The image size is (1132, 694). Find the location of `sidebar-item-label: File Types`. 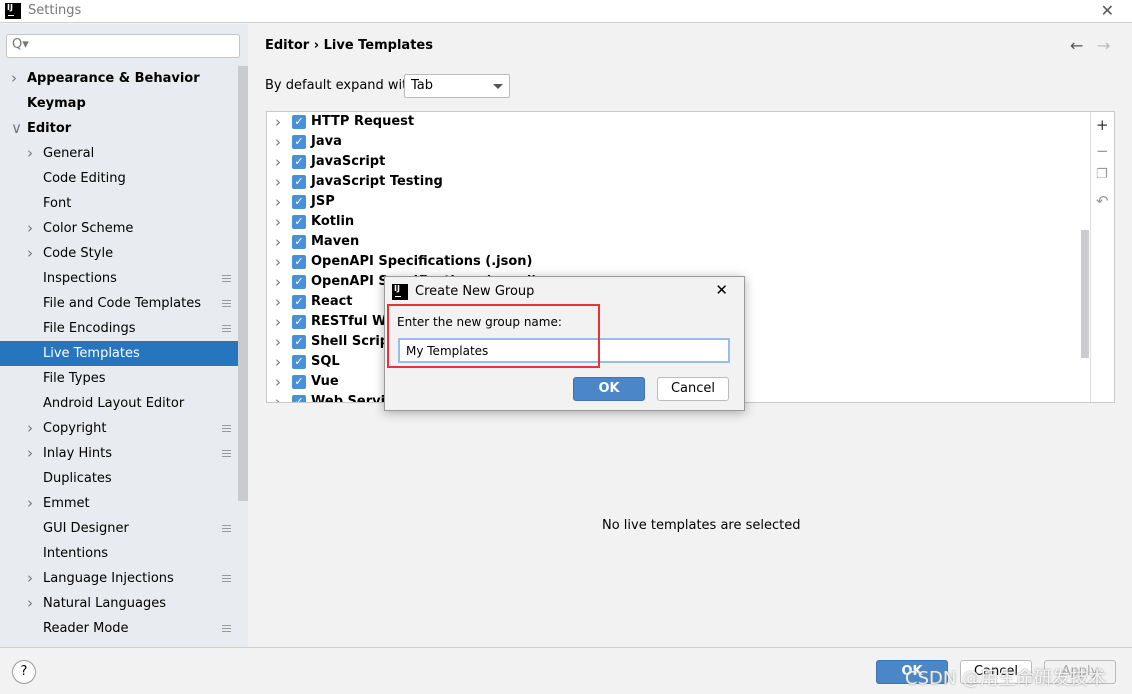

sidebar-item-label: File Types is located at coordinates (74, 378).